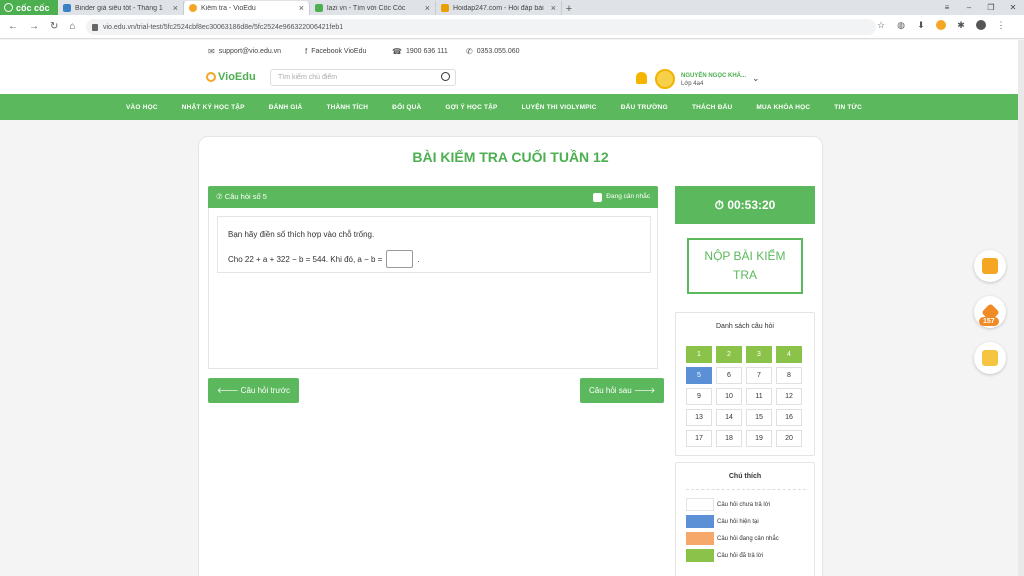 The image size is (1024, 576). I want to click on menu-item-tin-tuc: TIN TỨC, so click(848, 107).